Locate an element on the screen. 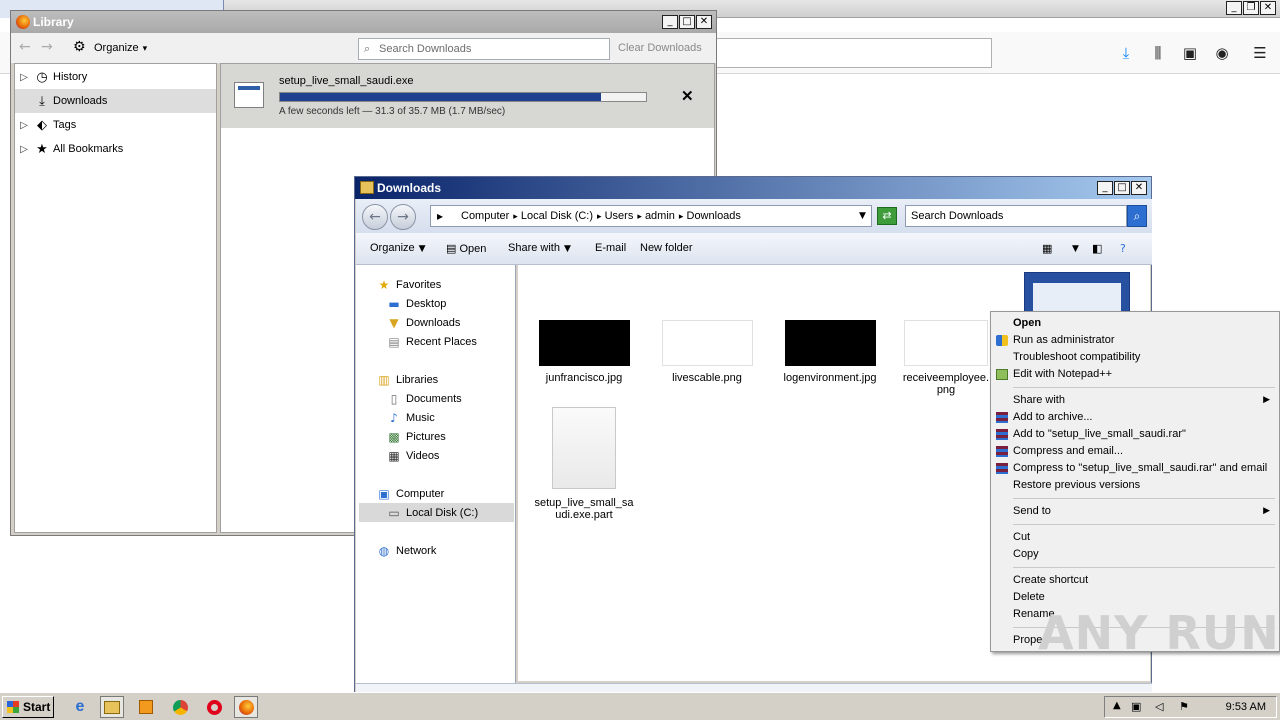 The width and height of the screenshot is (1280, 720). menu-item-send-to: Send to ▶ is located at coordinates (1135, 511).